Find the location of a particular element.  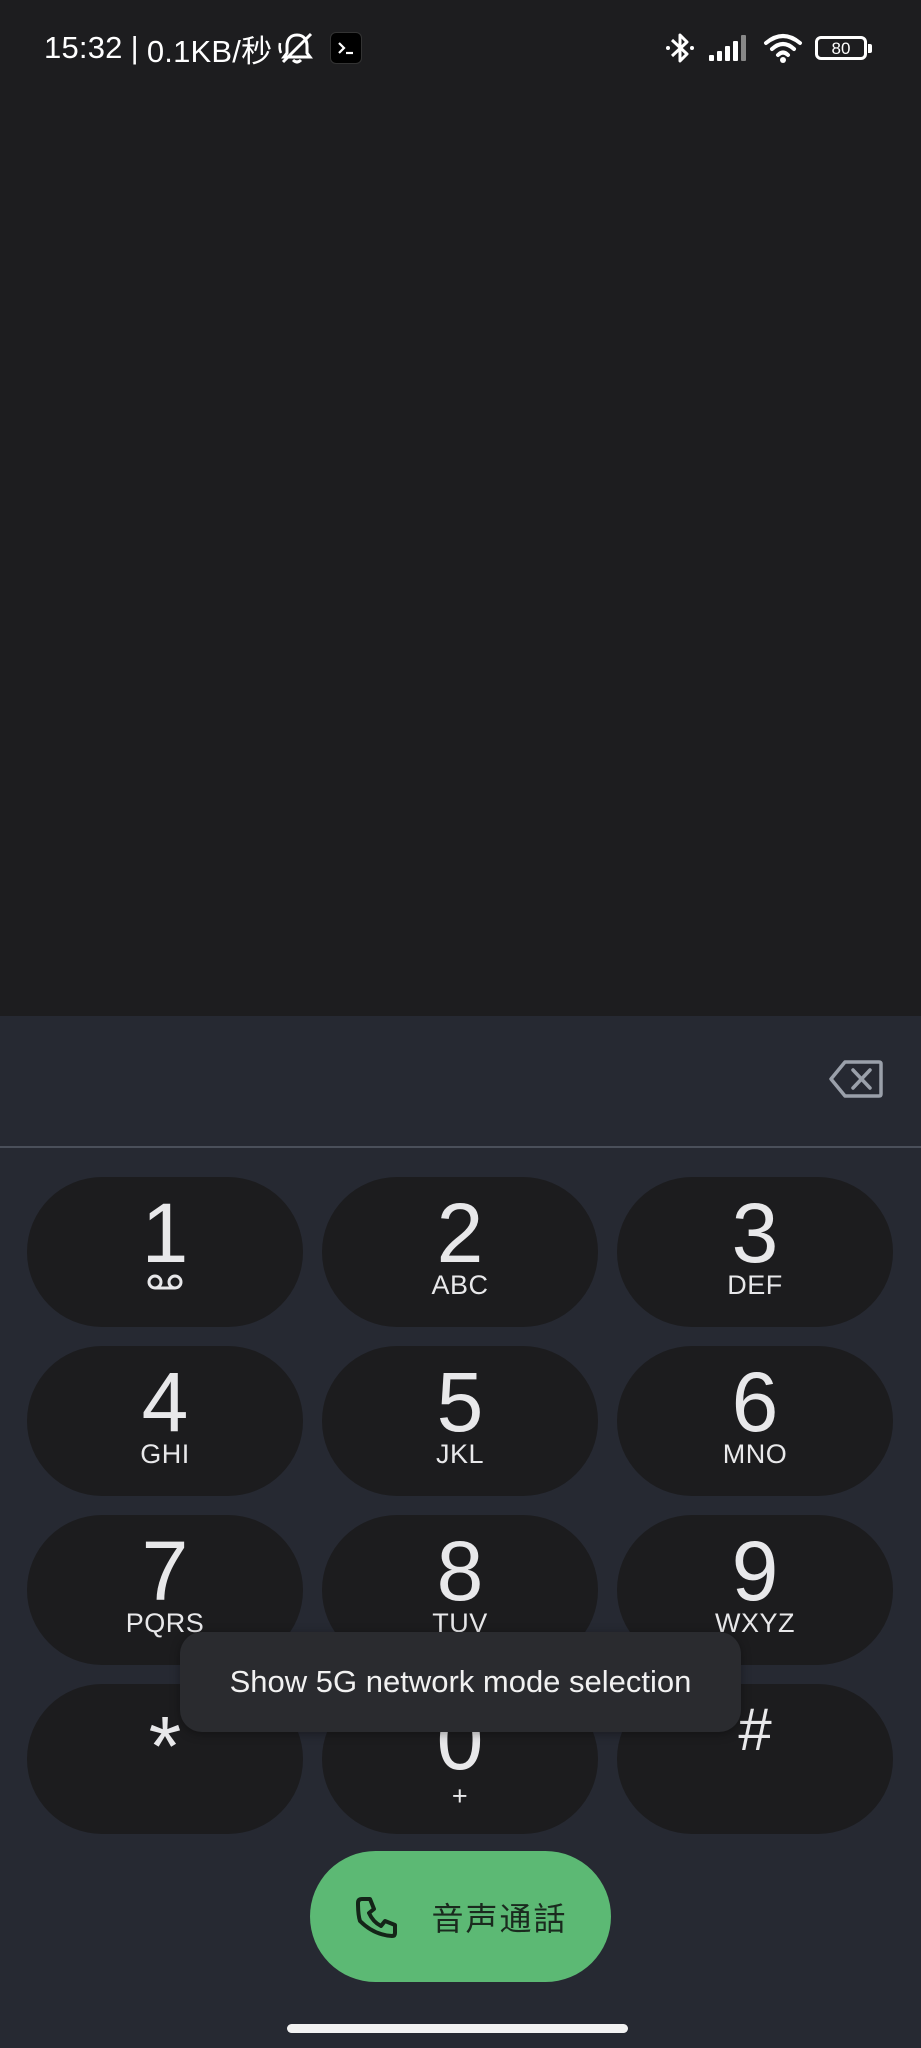

voicemail-icon is located at coordinates (165, 1282).